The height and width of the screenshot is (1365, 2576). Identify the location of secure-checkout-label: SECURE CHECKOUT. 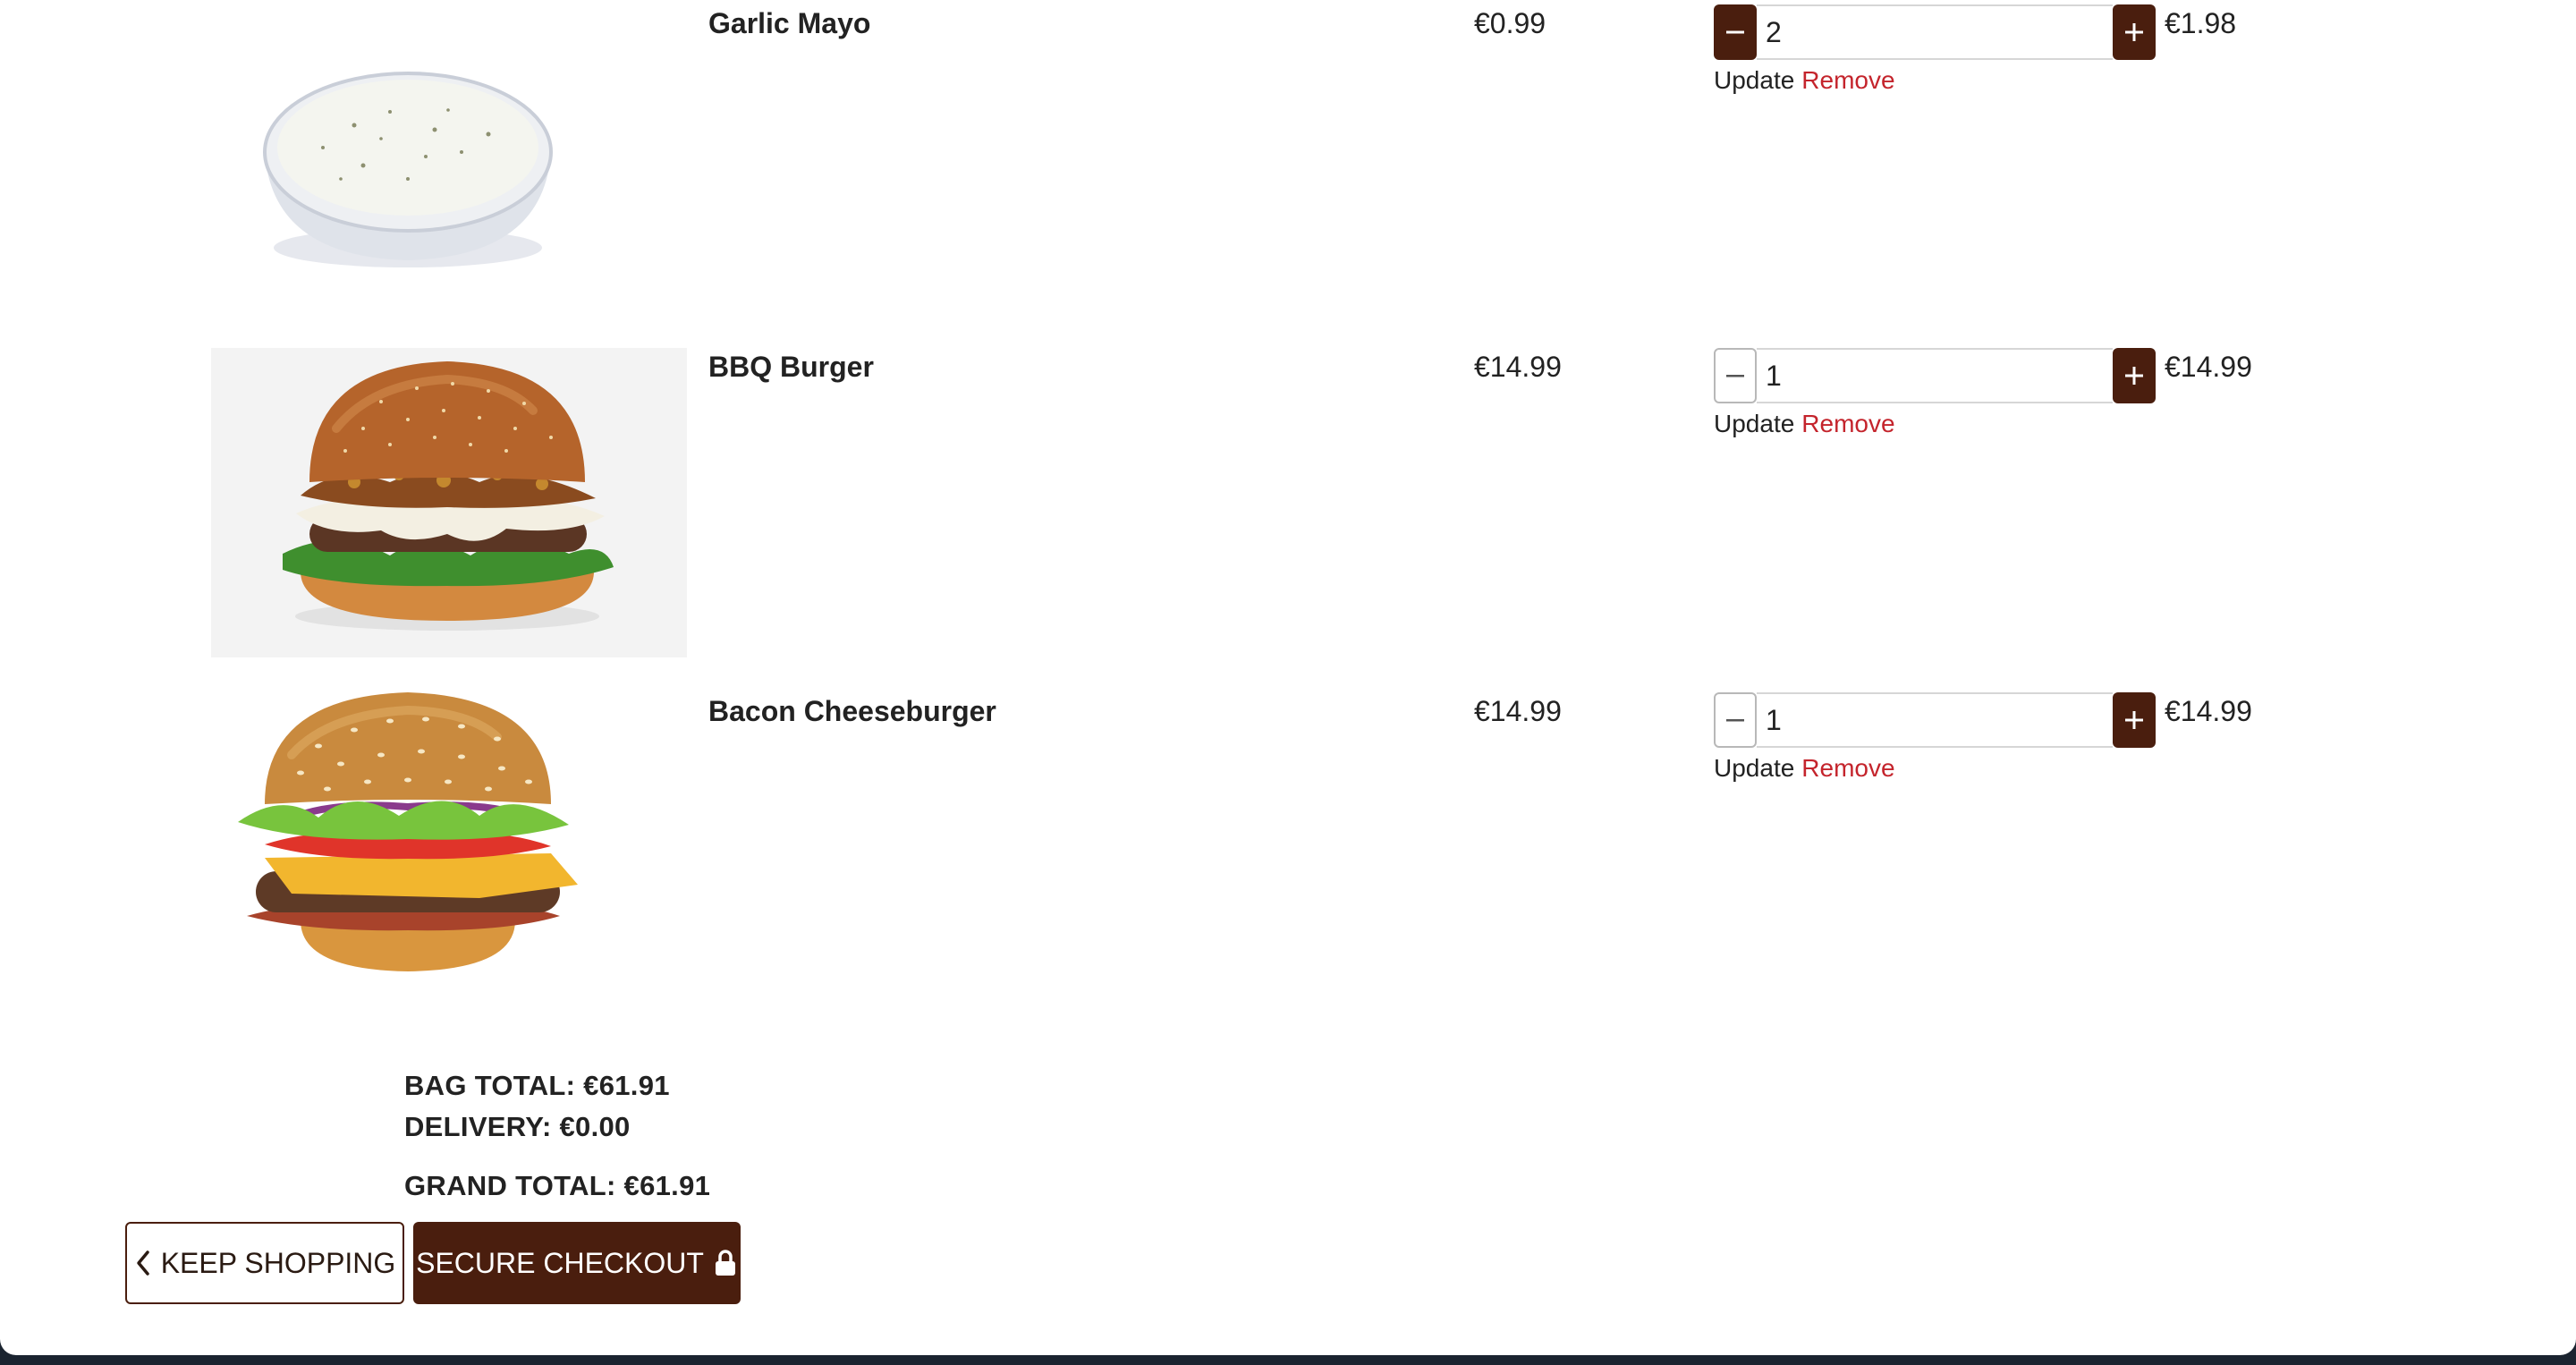
(560, 1262).